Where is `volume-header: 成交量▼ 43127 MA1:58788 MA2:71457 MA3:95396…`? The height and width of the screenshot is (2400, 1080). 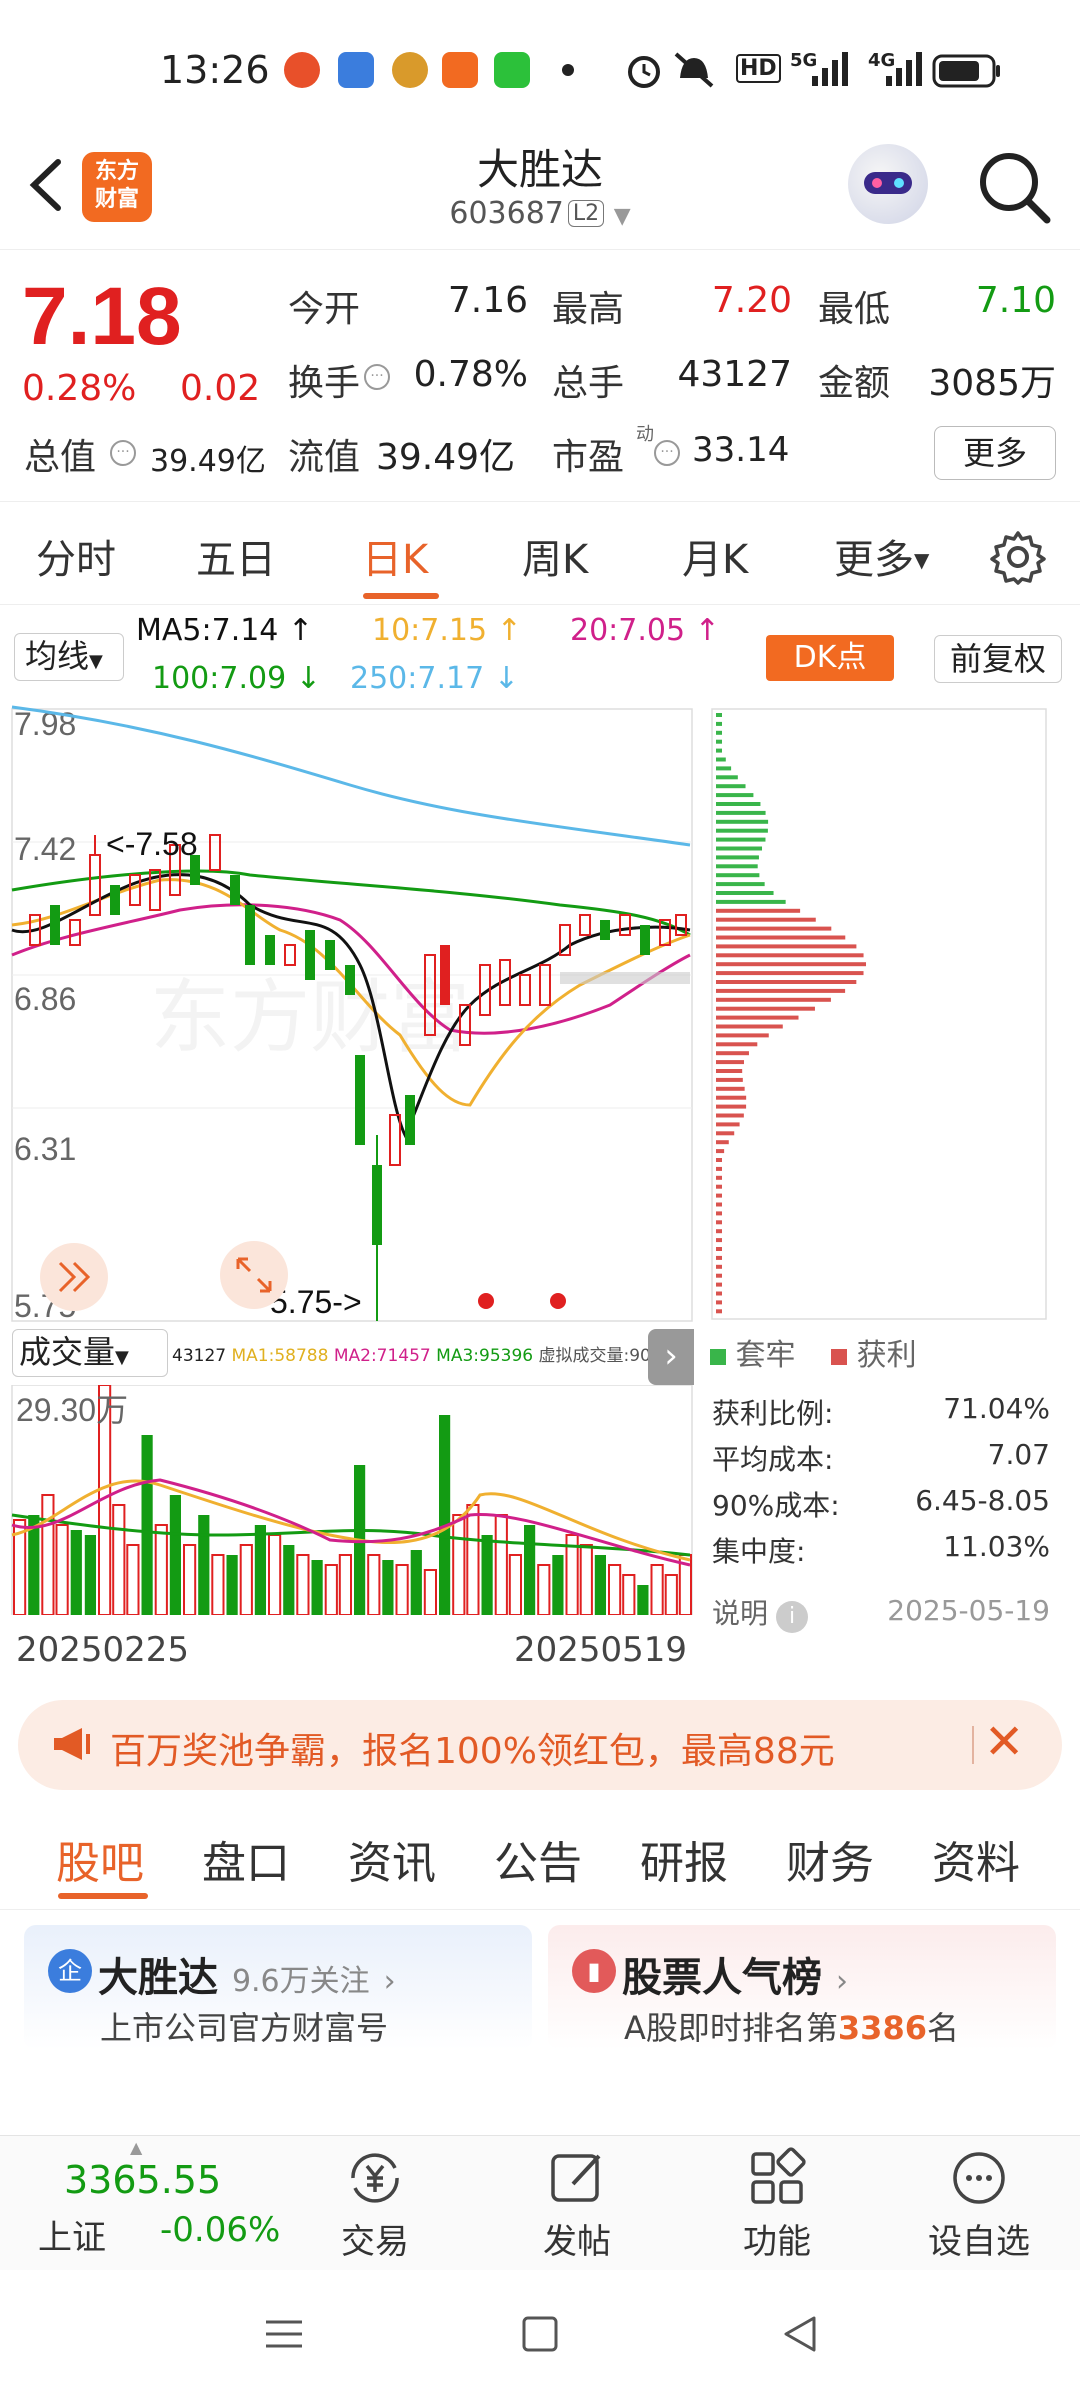
volume-header: 成交量▼ 43127 MA1:58788 MA2:71457 MA3:95396… is located at coordinates (350, 1355).